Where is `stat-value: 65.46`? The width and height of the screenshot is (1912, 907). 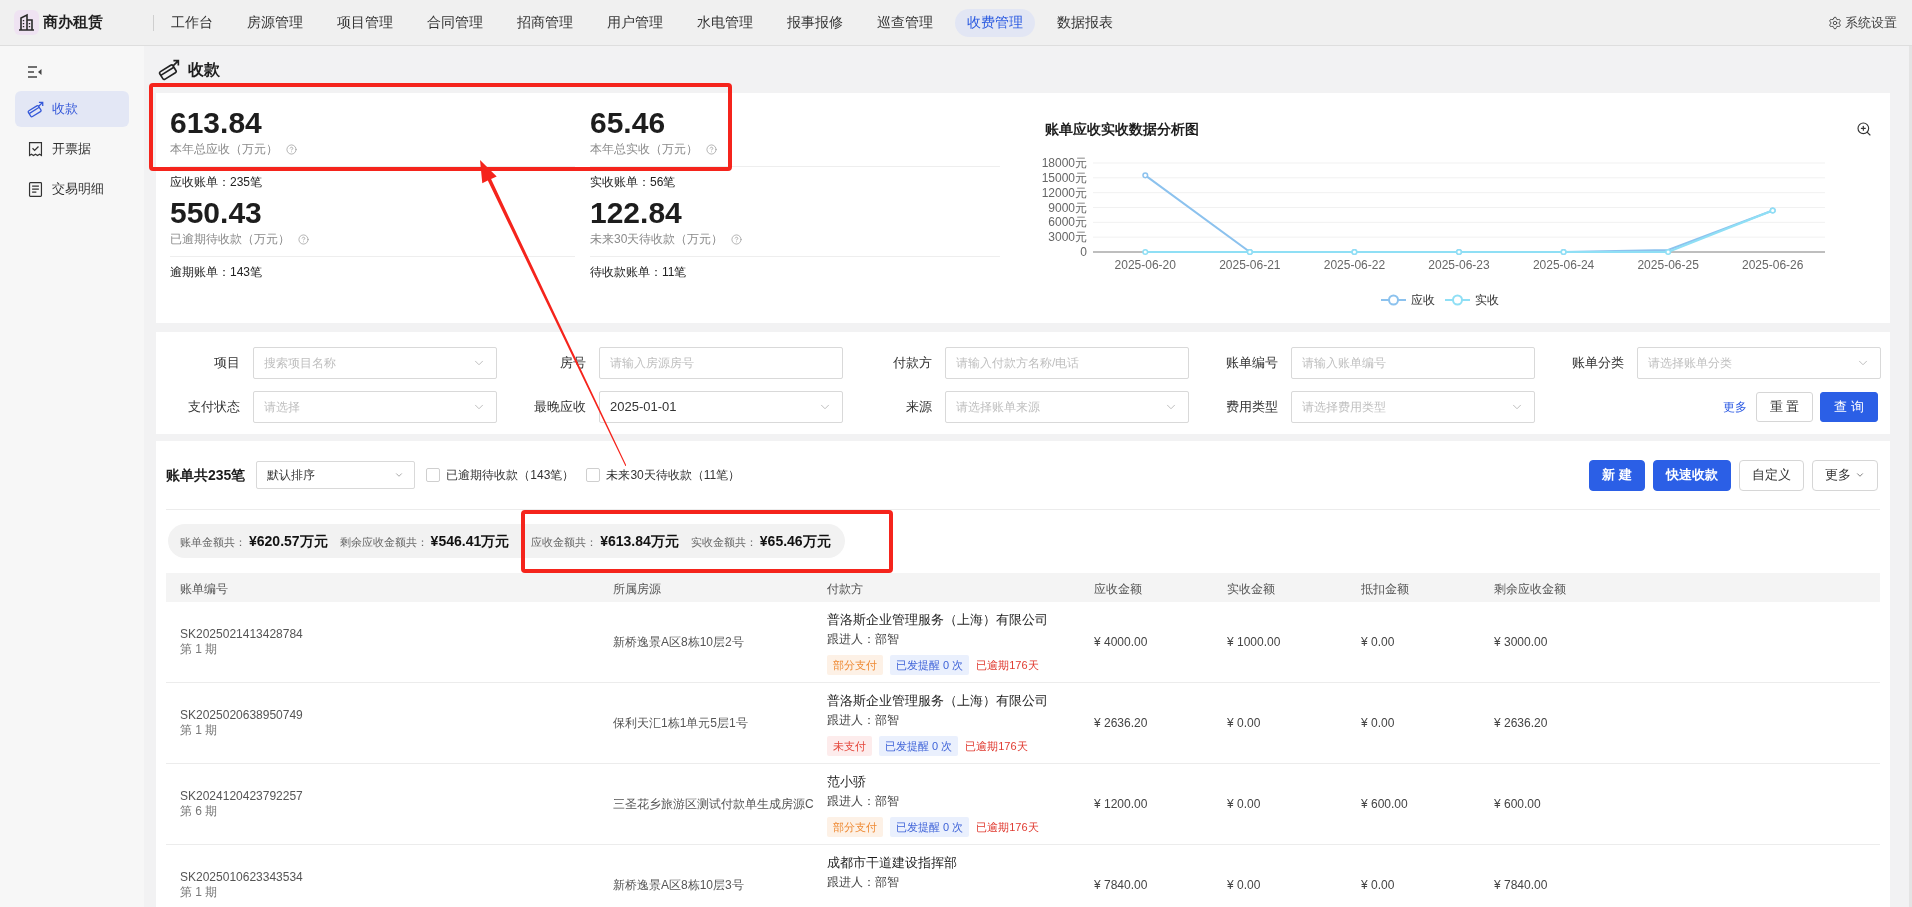 stat-value: 65.46 is located at coordinates (628, 123).